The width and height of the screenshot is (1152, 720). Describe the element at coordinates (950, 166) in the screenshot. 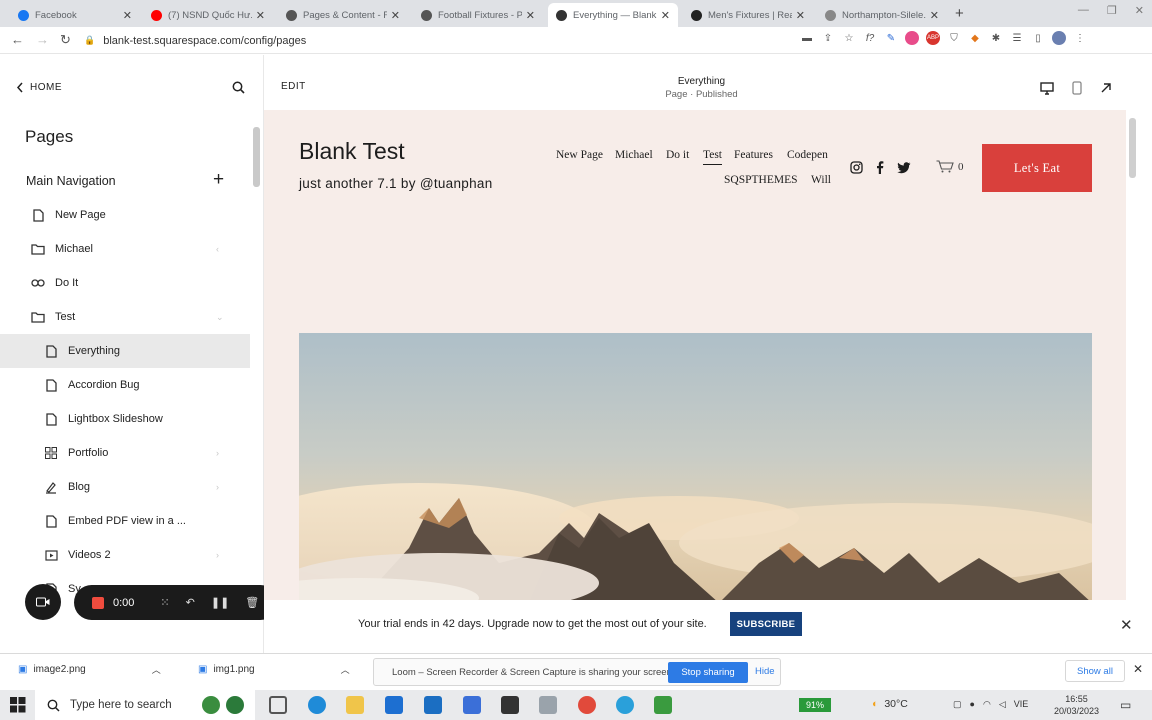

I see `cart-link: 0` at that location.